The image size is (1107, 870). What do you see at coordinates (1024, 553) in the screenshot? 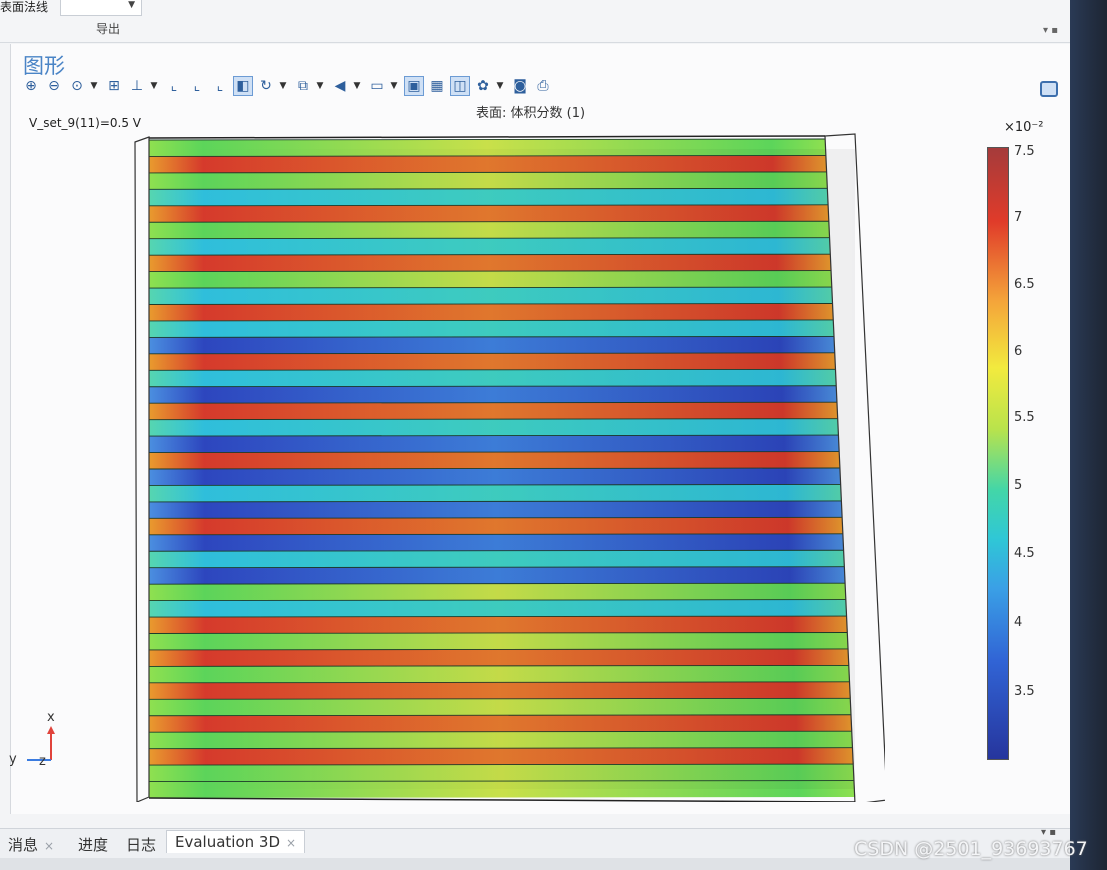
I see `colorbar-tick: 4.5` at bounding box center [1024, 553].